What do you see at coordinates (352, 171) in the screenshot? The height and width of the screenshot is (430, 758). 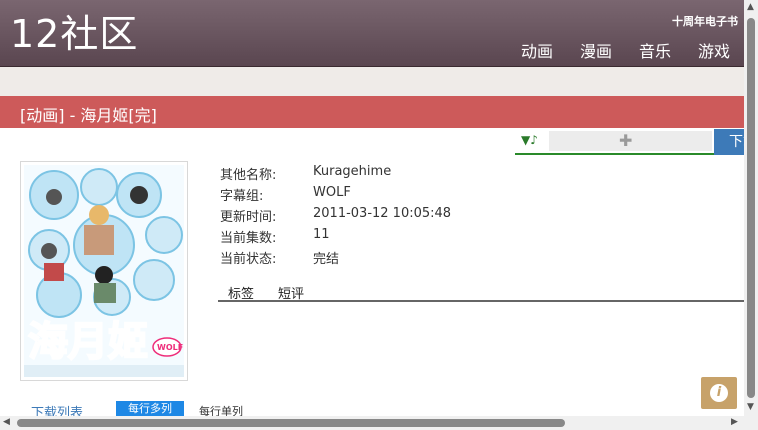 I see `info-value: Kuragehime` at bounding box center [352, 171].